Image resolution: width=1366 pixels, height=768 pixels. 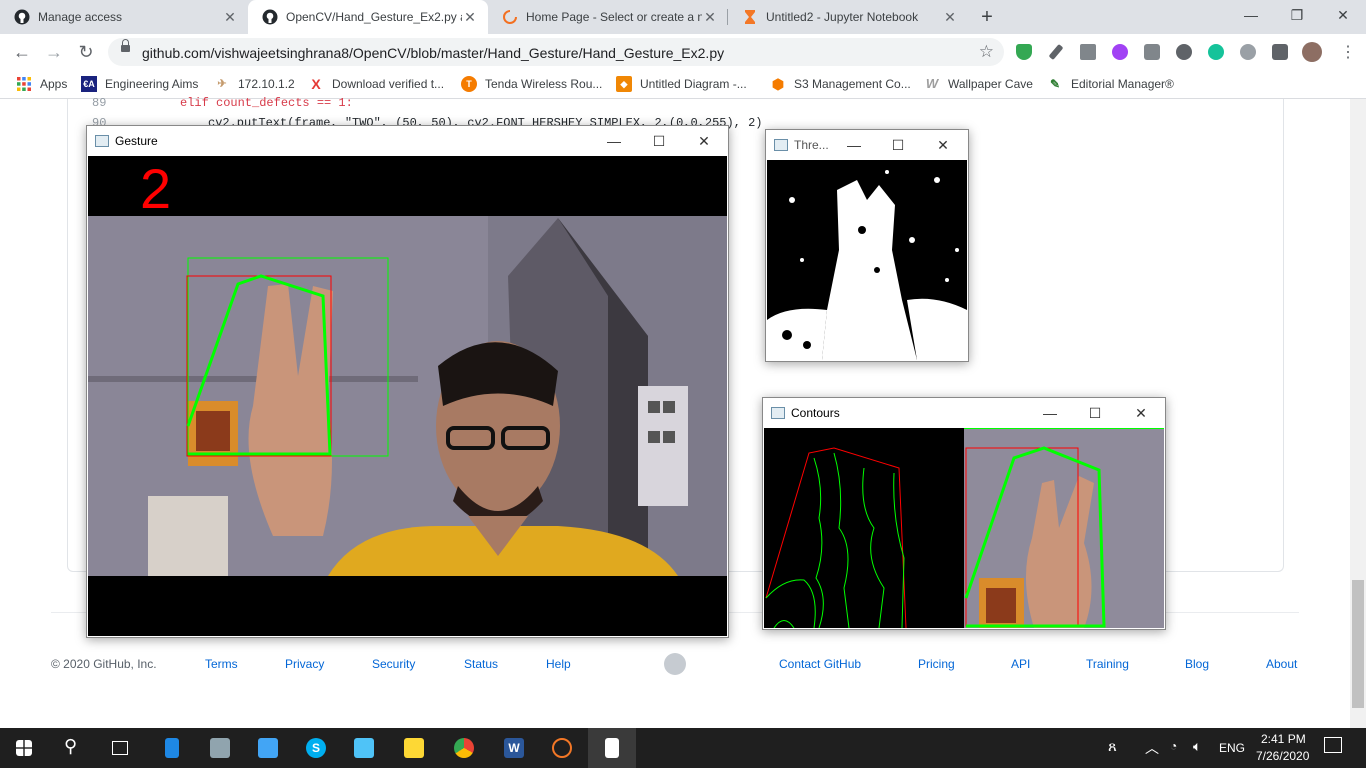 What do you see at coordinates (1333, 745) in the screenshot?
I see `action-center-icon` at bounding box center [1333, 745].